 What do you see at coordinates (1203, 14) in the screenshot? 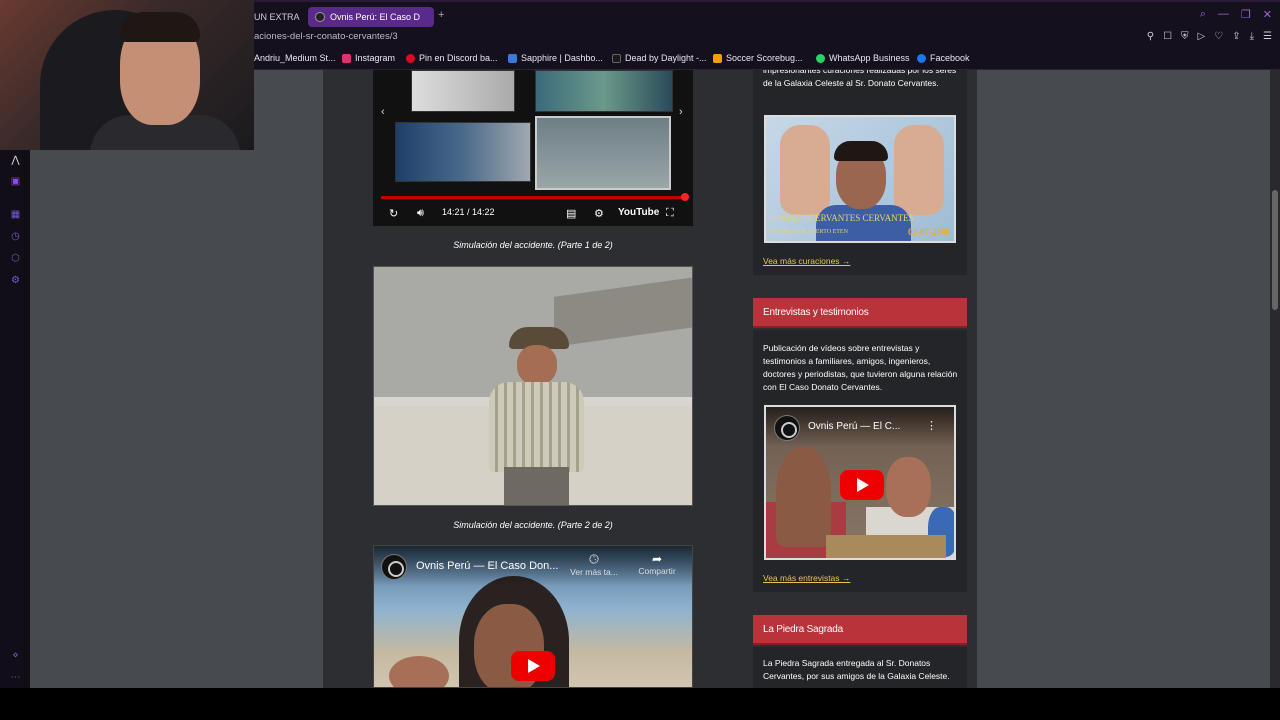
I see `search-icon: ⌕` at bounding box center [1203, 14].